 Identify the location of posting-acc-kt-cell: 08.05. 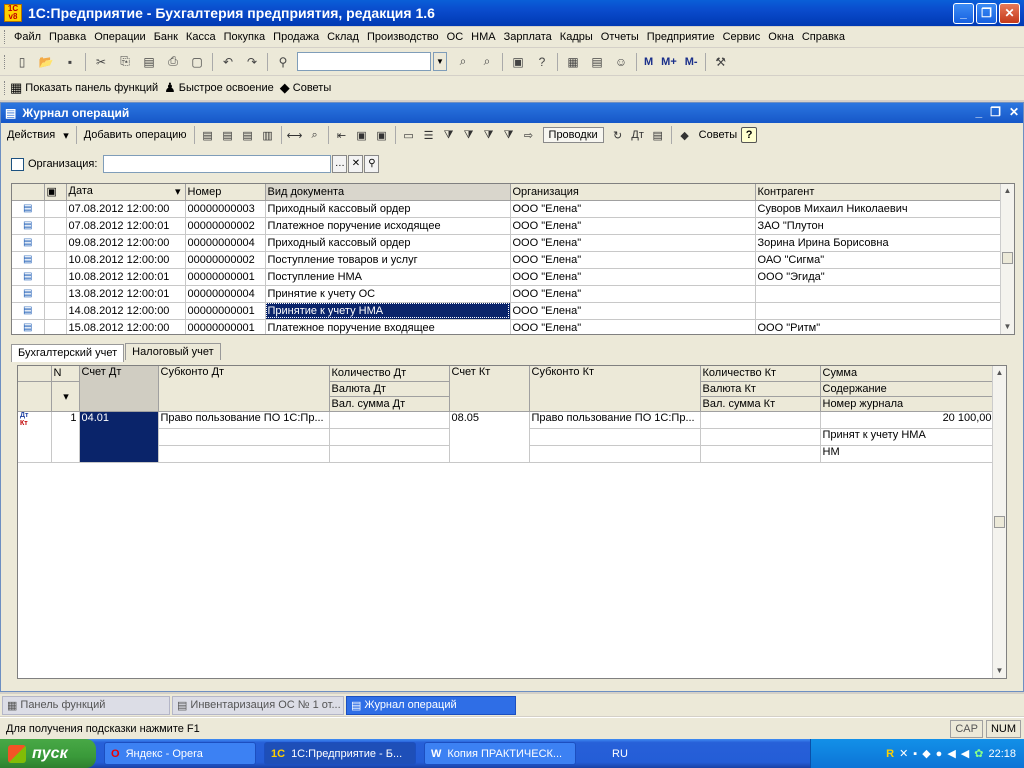
(489, 437).